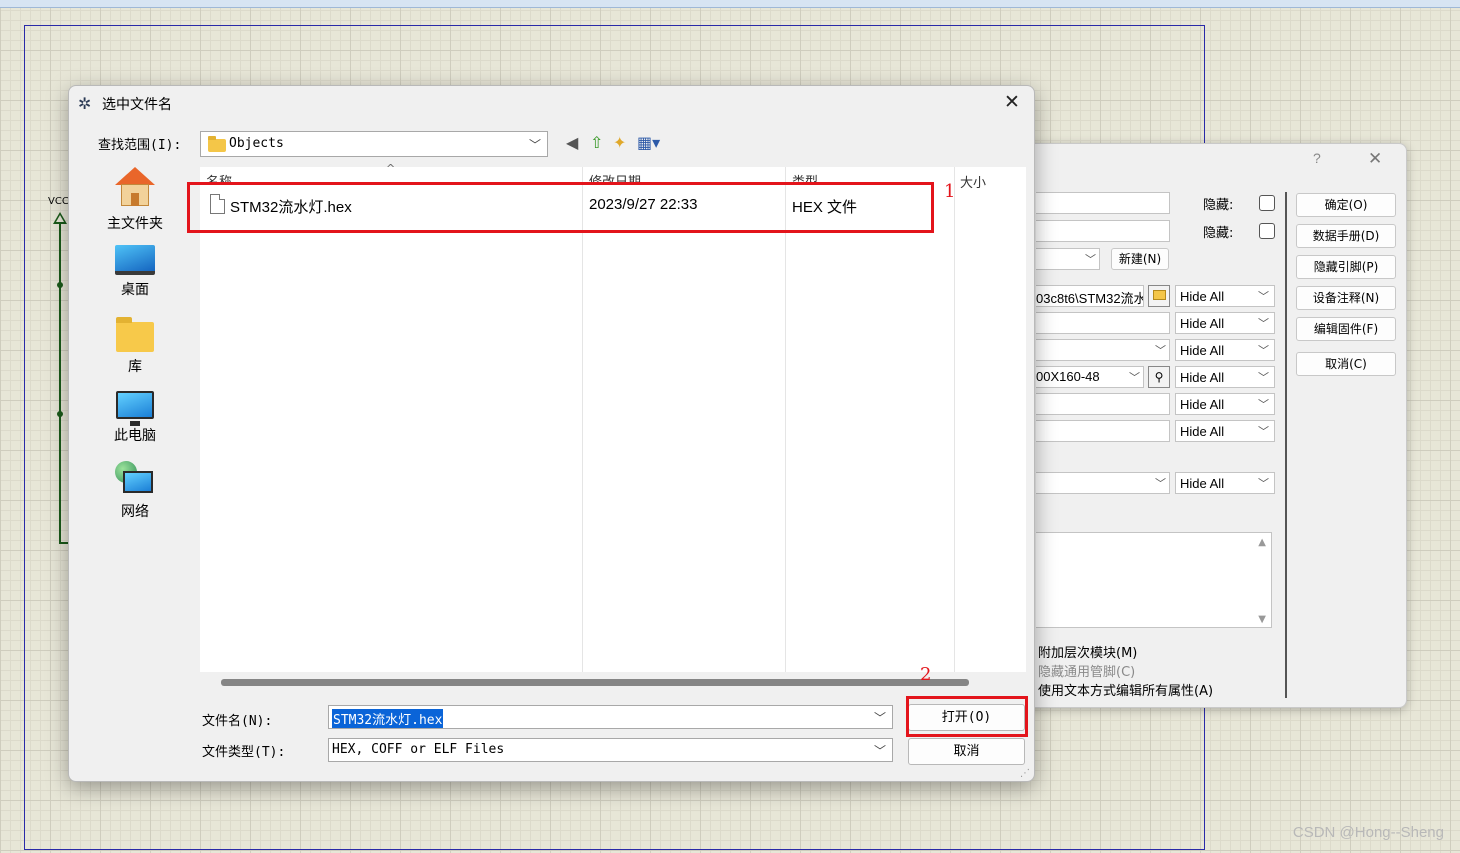 This screenshot has height=853, width=1460. What do you see at coordinates (1346, 267) in the screenshot?
I see `hide-pins-button: 隐藏引脚(P)` at bounding box center [1346, 267].